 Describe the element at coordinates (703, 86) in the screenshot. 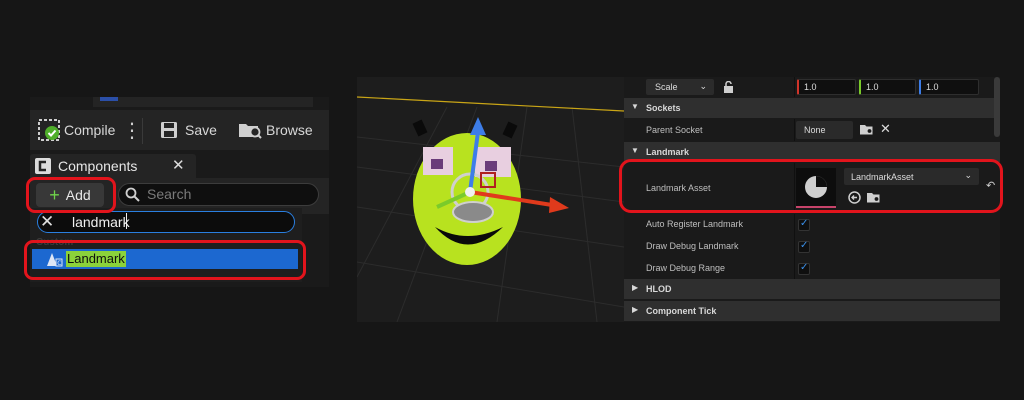

I see `chevron-down-icon: ⌄` at that location.